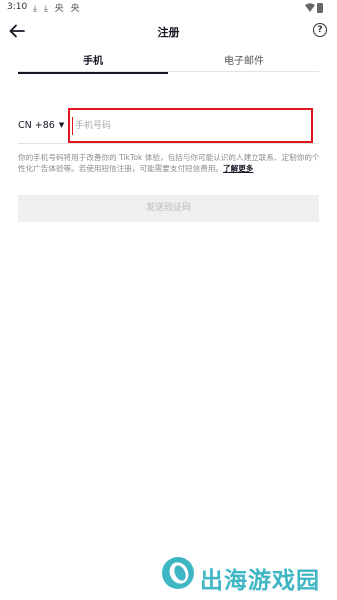  I want to click on status-time: 3:10, so click(17, 7).